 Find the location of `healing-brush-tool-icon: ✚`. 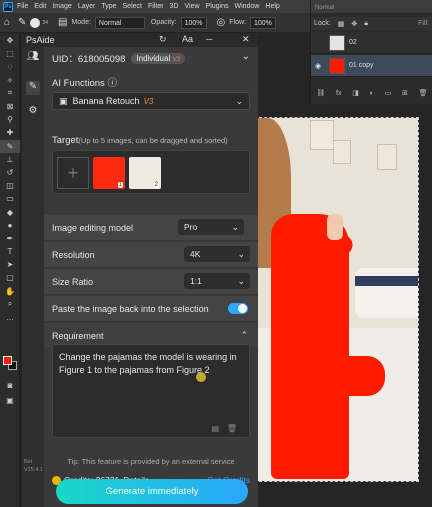

healing-brush-tool-icon: ✚ is located at coordinates (10, 132).